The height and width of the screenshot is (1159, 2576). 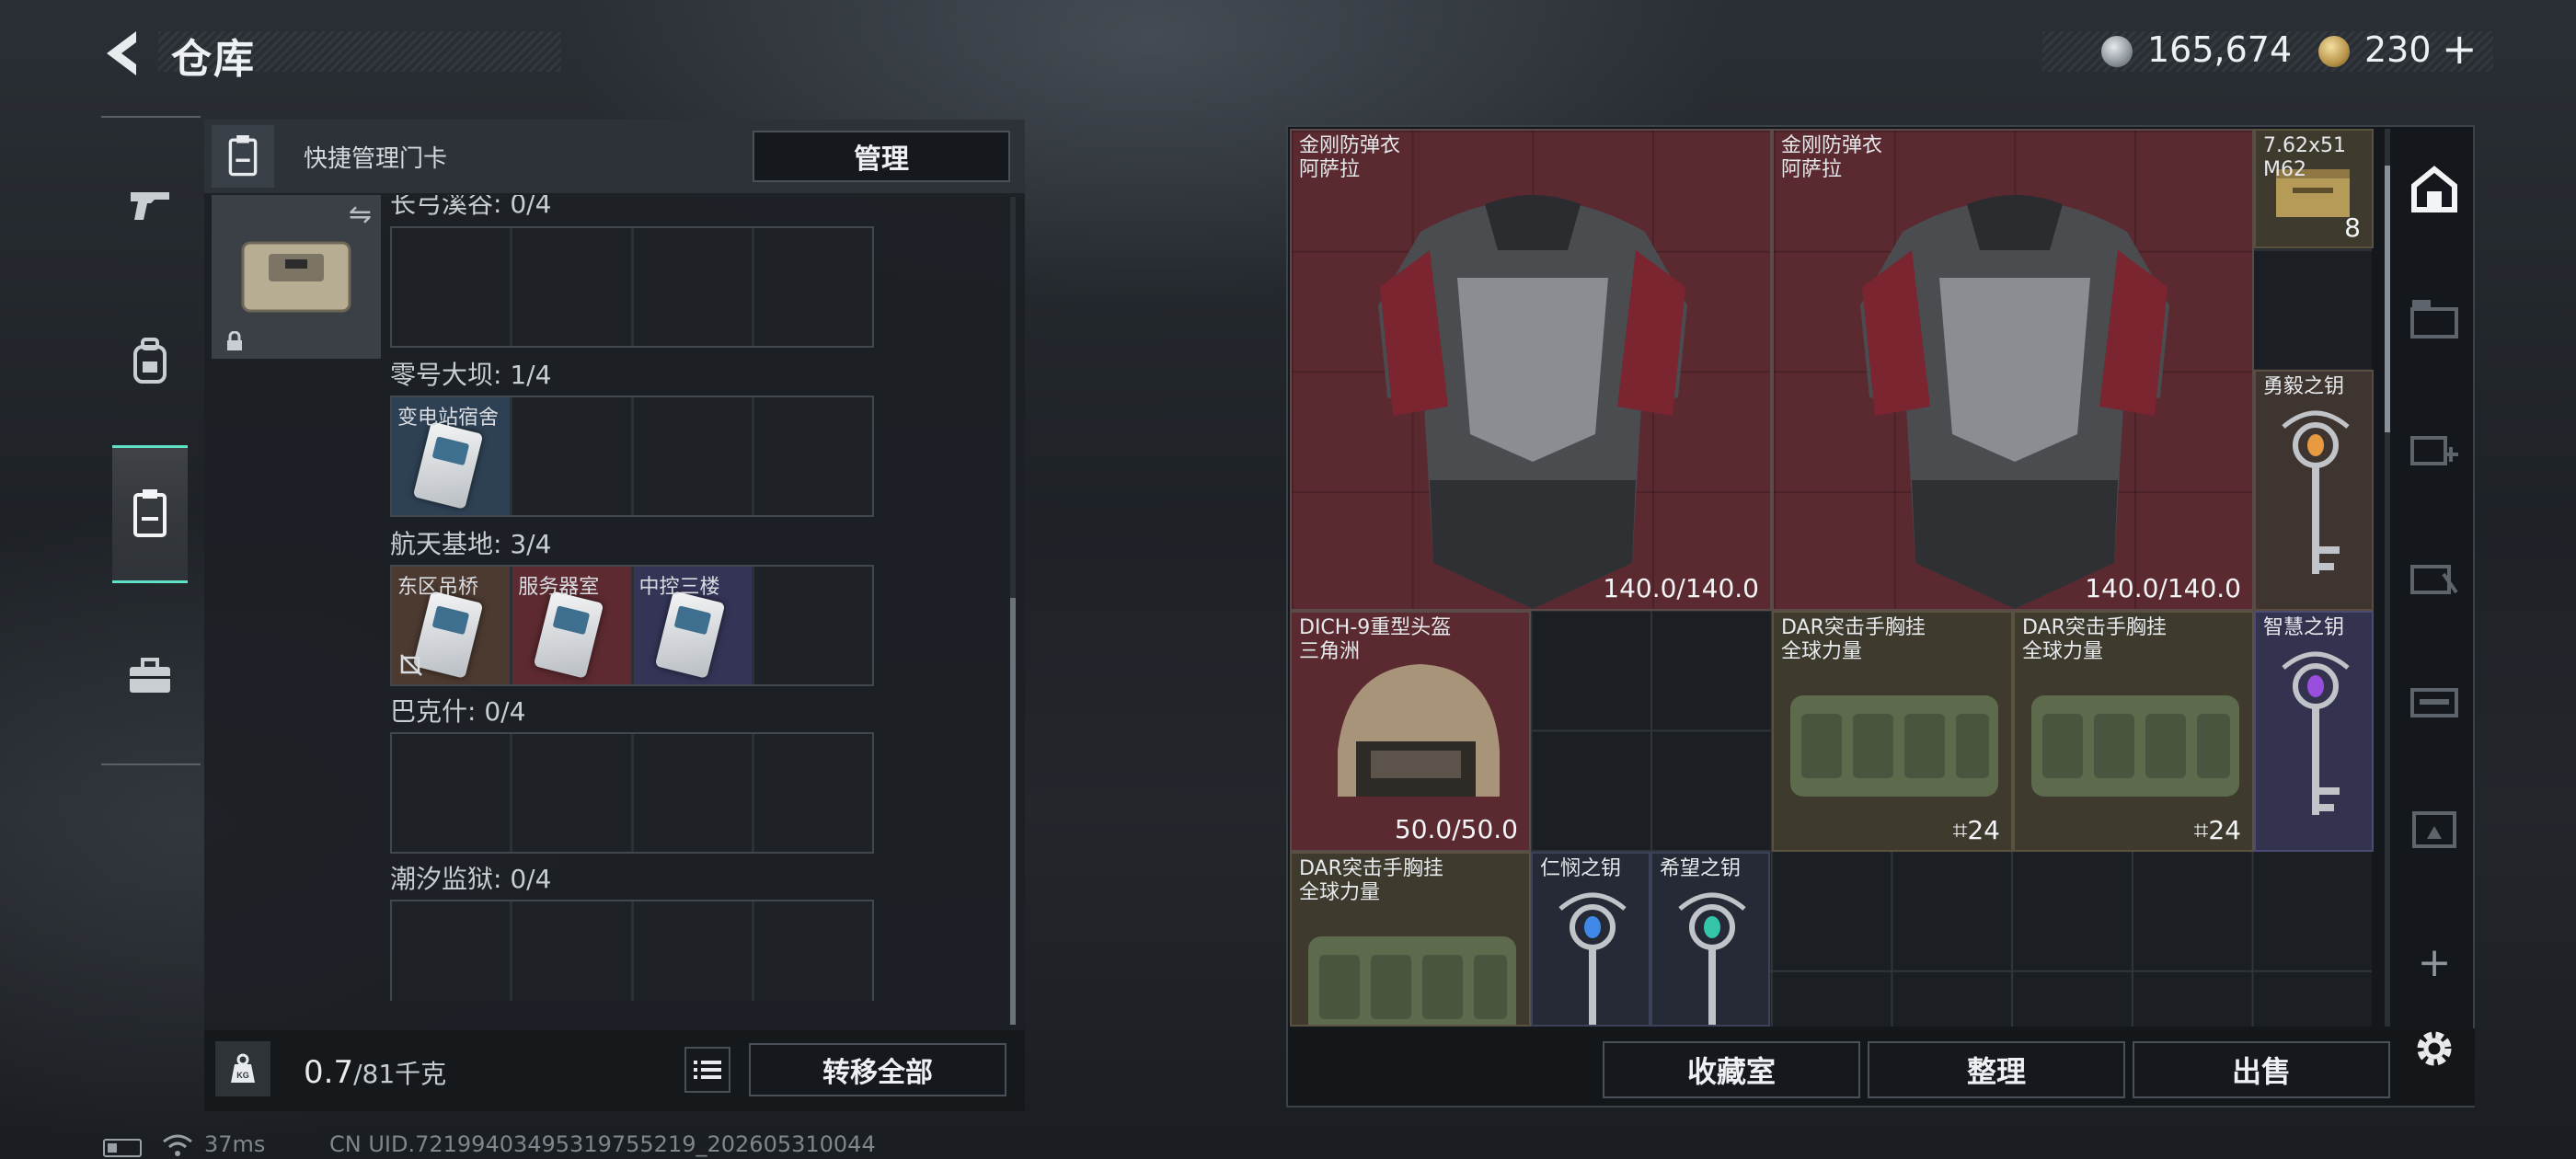 What do you see at coordinates (2163, 588) in the screenshot?
I see `item-durability: 140.0/140.0` at bounding box center [2163, 588].